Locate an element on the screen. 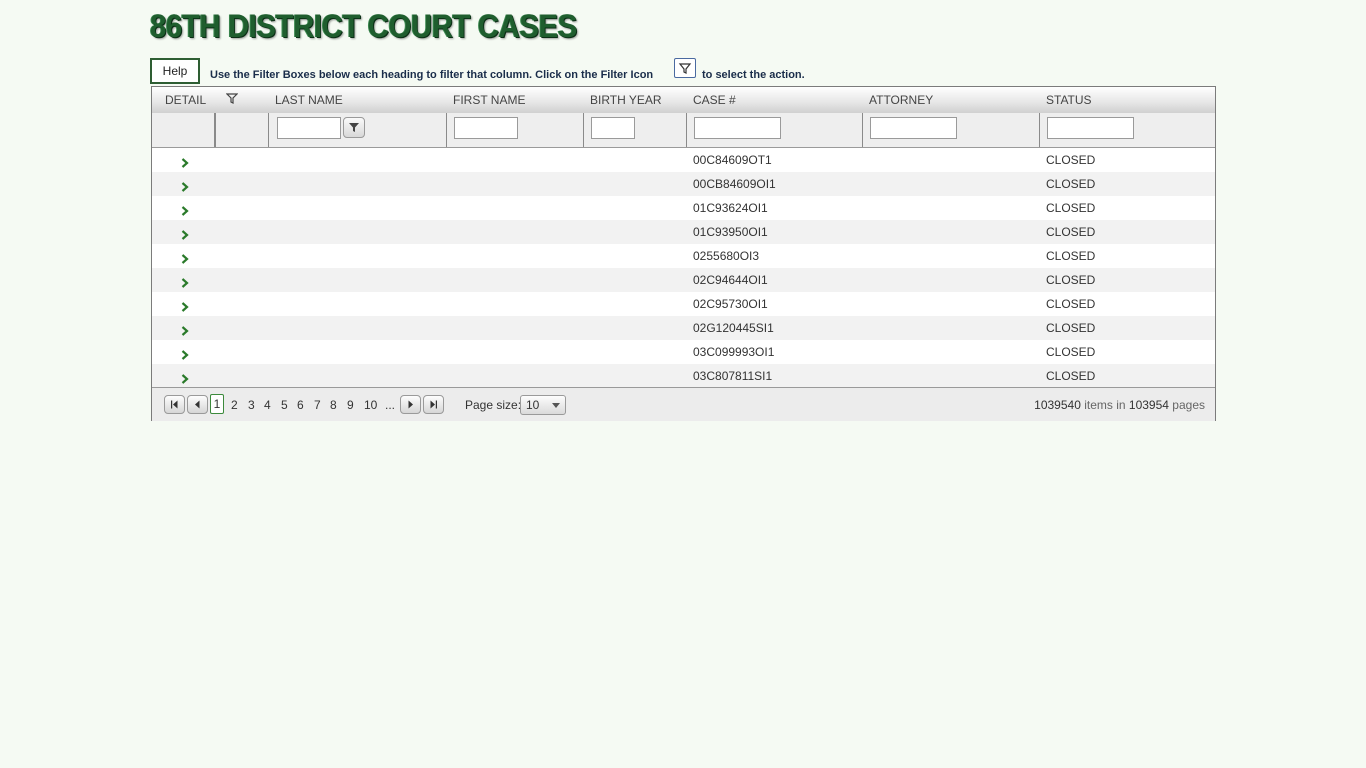  page-number: 3 is located at coordinates (251, 405).